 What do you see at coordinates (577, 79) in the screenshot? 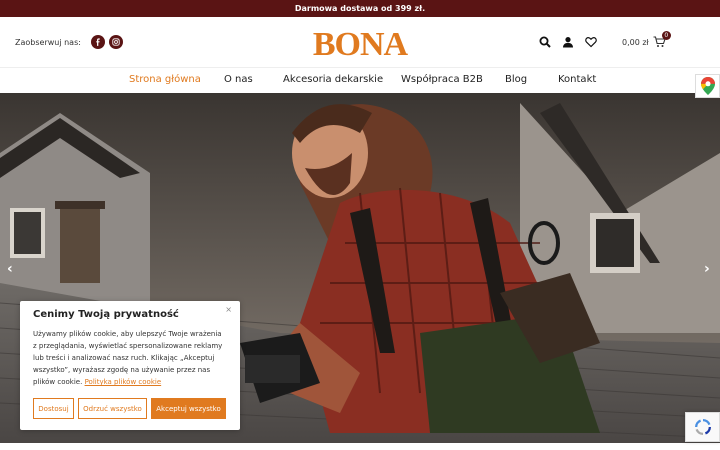
I see `nav-item-contact: Kontakt` at bounding box center [577, 79].